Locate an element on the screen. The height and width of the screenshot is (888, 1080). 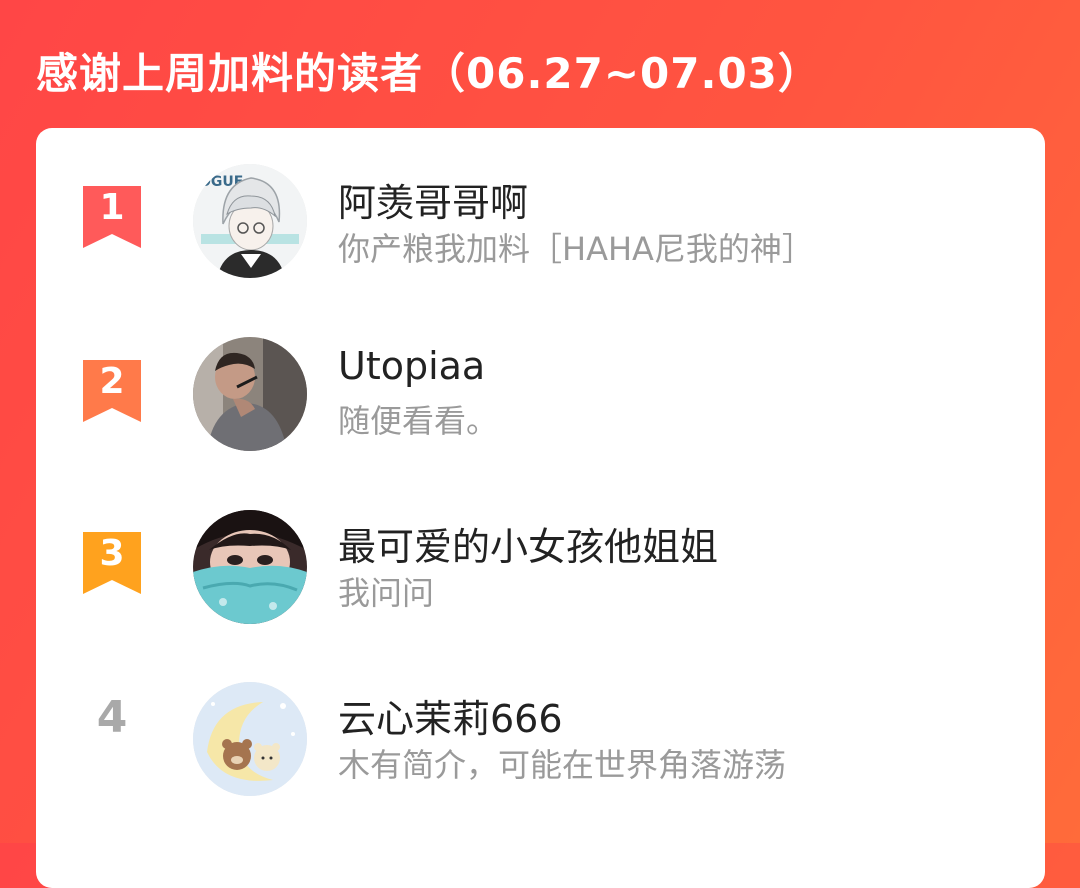
rank-number: 3 is located at coordinates (112, 553).